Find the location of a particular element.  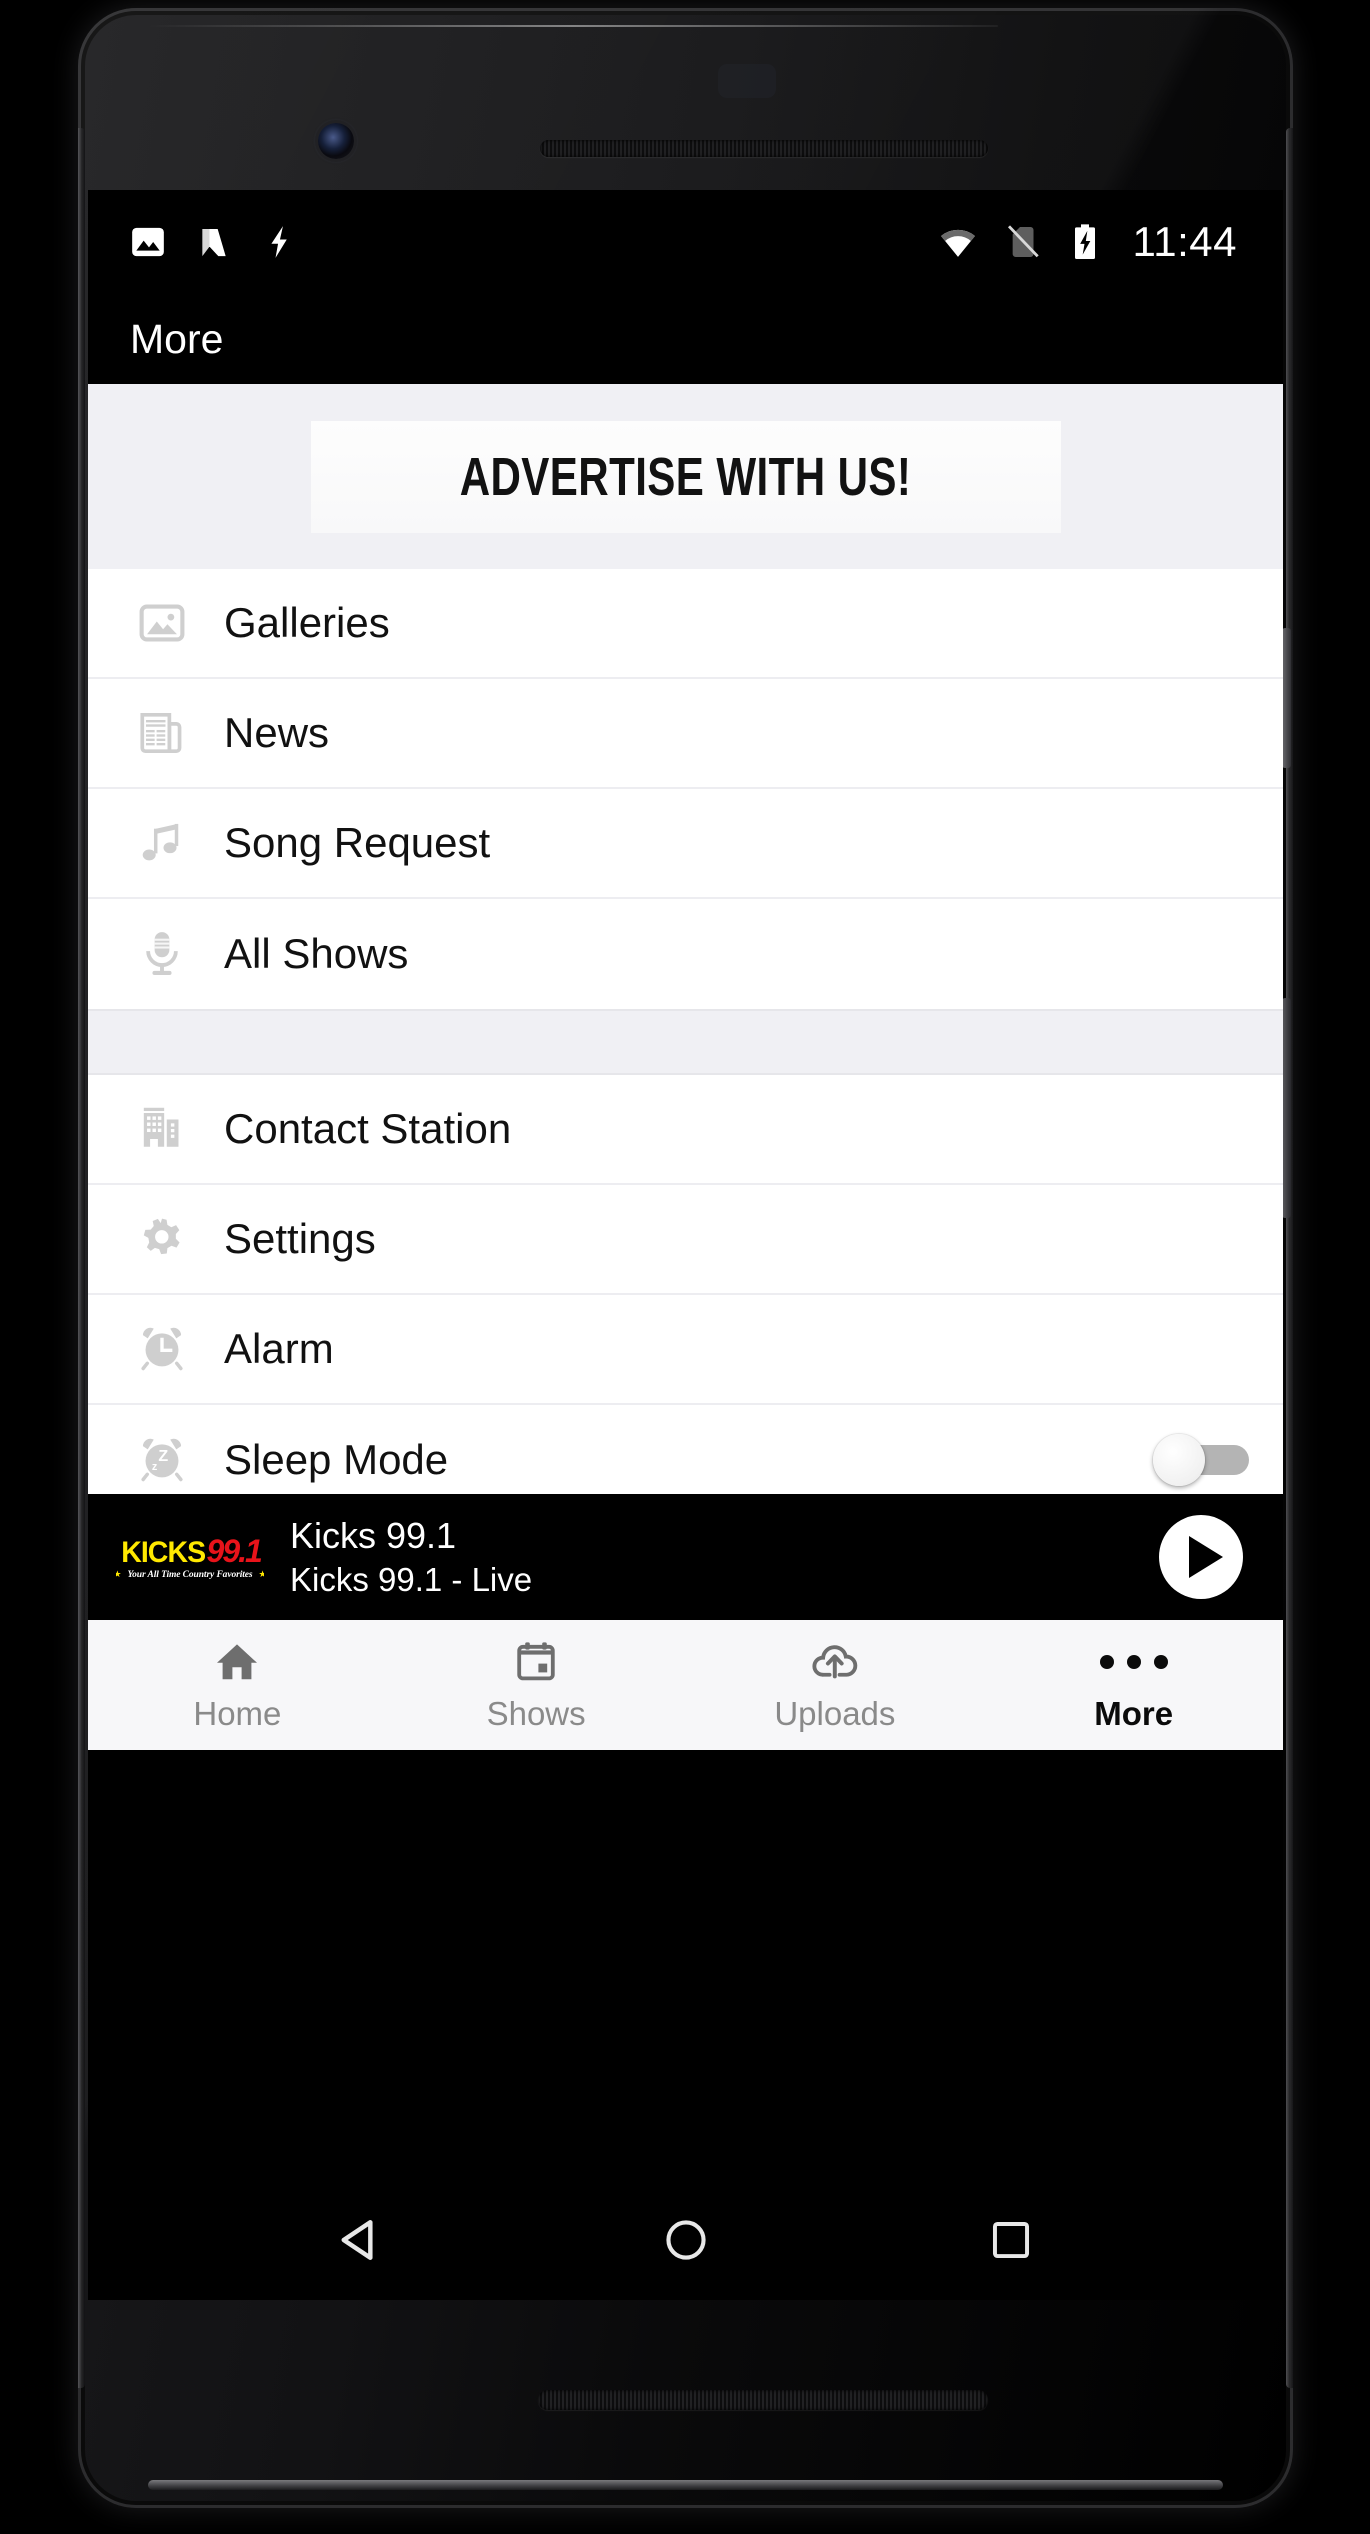

menu-item-label: Settings is located at coordinates (300, 1238).